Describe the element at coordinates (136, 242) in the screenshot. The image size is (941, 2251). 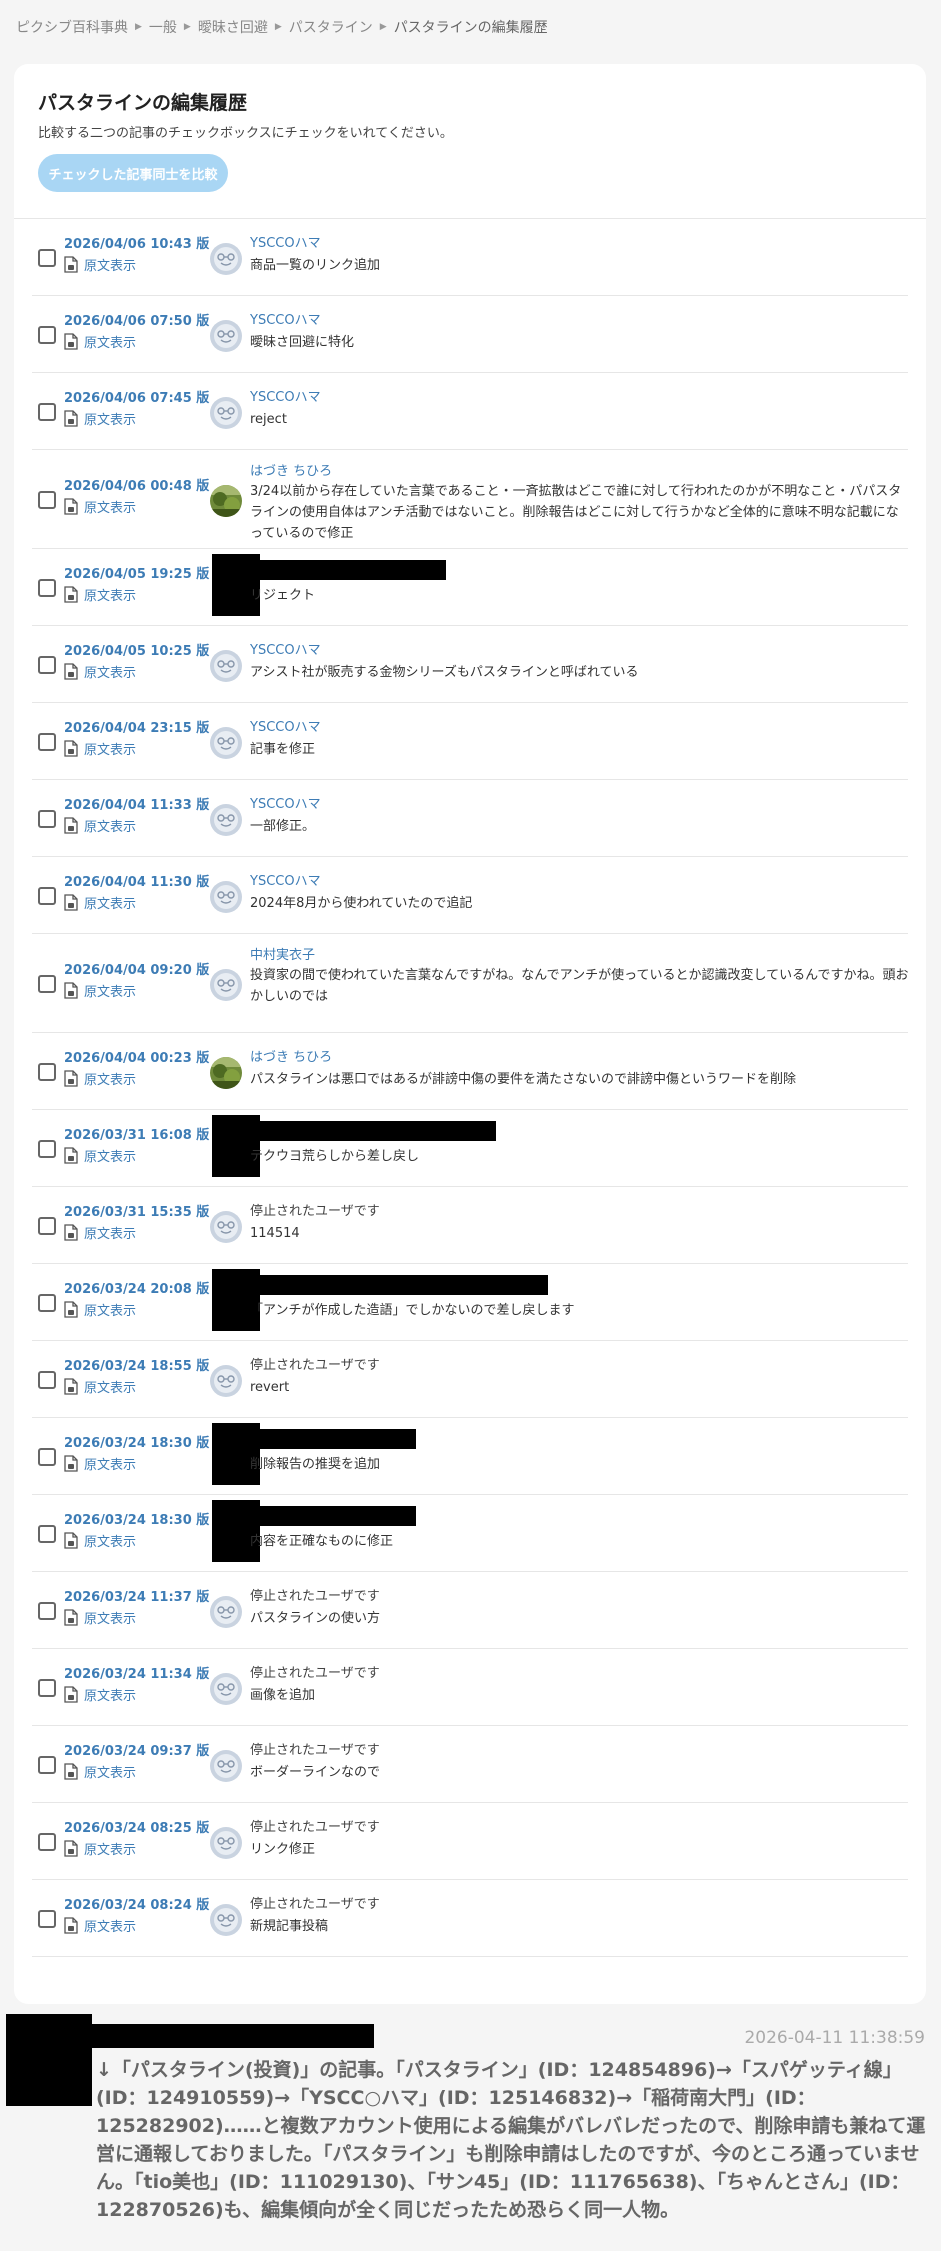
I see `revision-date-link: 2026/04/06 10:43 版` at that location.